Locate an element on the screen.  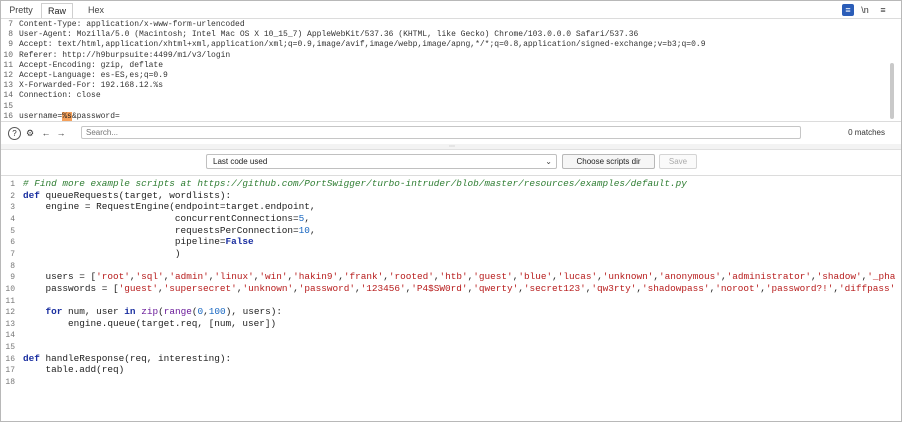
code-line: 16 def handleResponse(req, interesting): is located at coordinates (116, 359).